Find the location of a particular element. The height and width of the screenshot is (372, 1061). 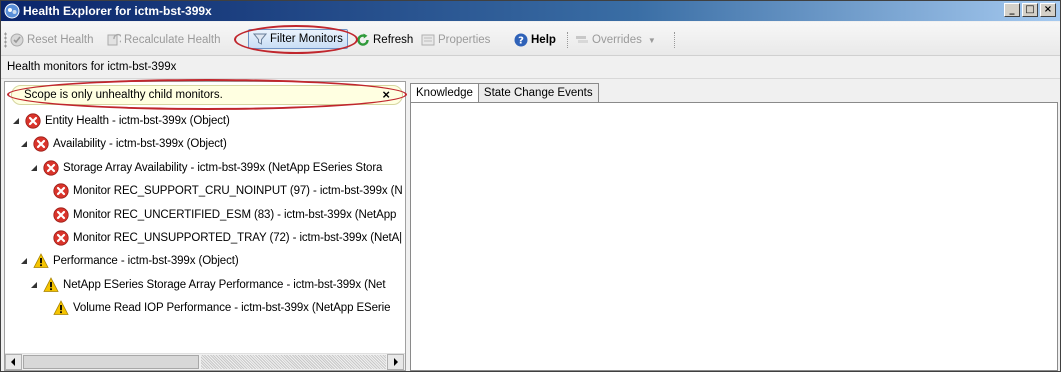

properties-label: Properties is located at coordinates (464, 40).